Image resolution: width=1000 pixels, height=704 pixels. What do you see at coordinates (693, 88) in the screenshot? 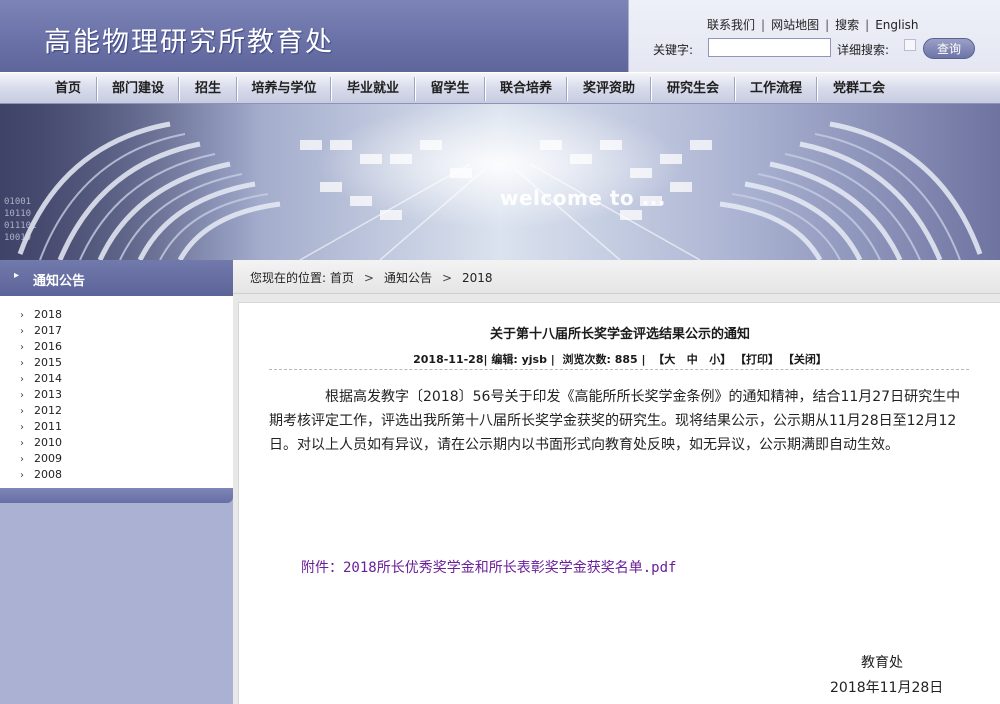
I see `nav-item-student-union: 研究生会` at bounding box center [693, 88].